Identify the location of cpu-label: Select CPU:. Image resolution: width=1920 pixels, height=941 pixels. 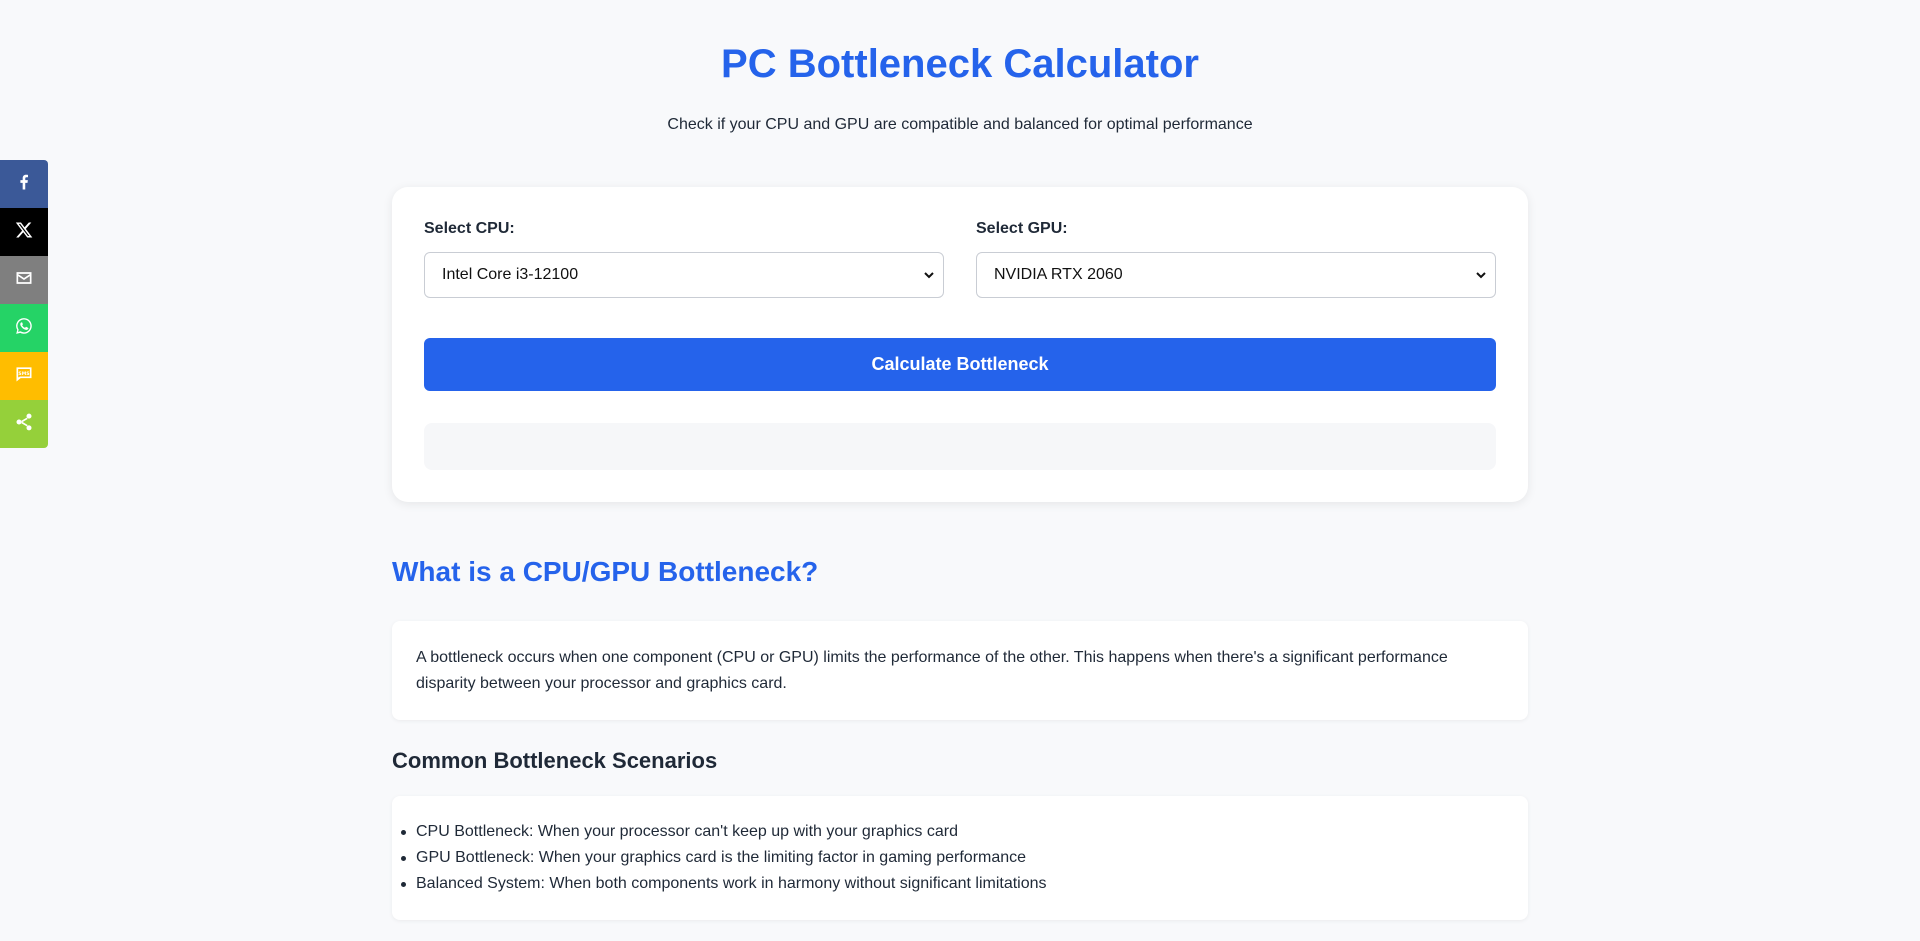
(469, 228).